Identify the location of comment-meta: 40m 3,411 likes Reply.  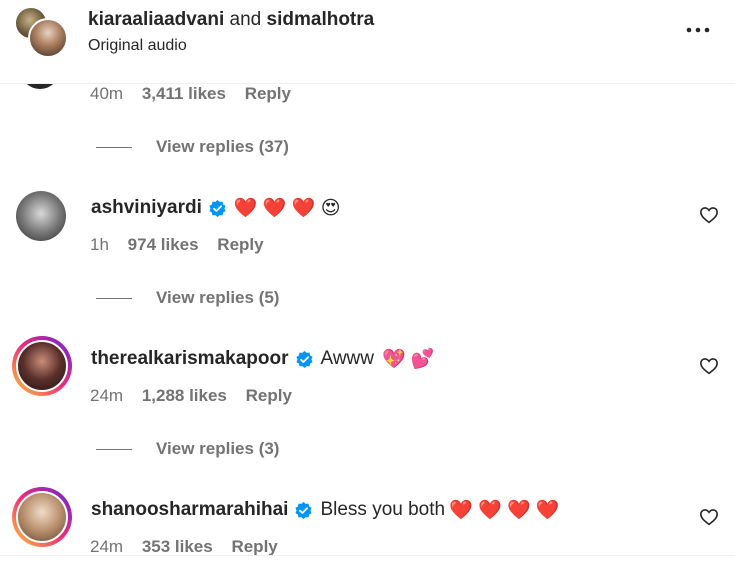
(197, 94).